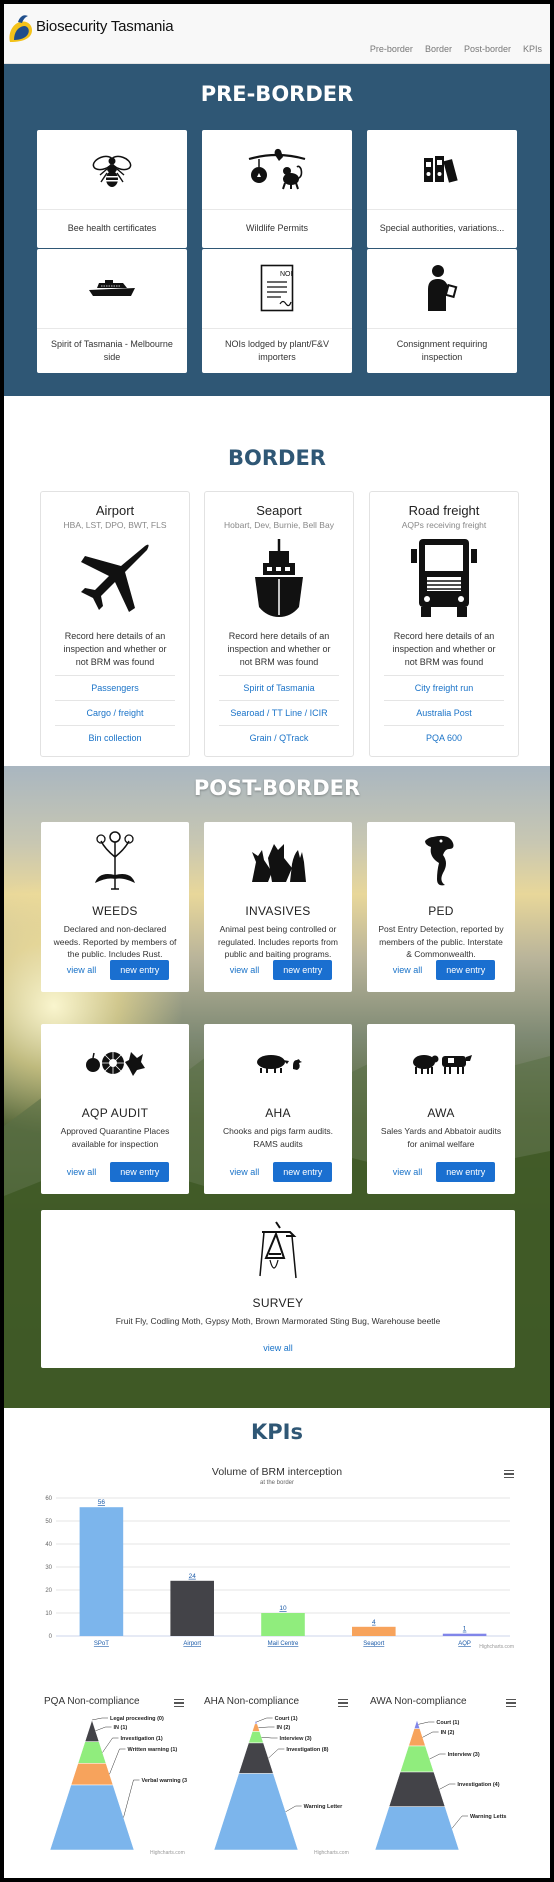  I want to click on card-bee-health: Bee health certificates, so click(112, 189).